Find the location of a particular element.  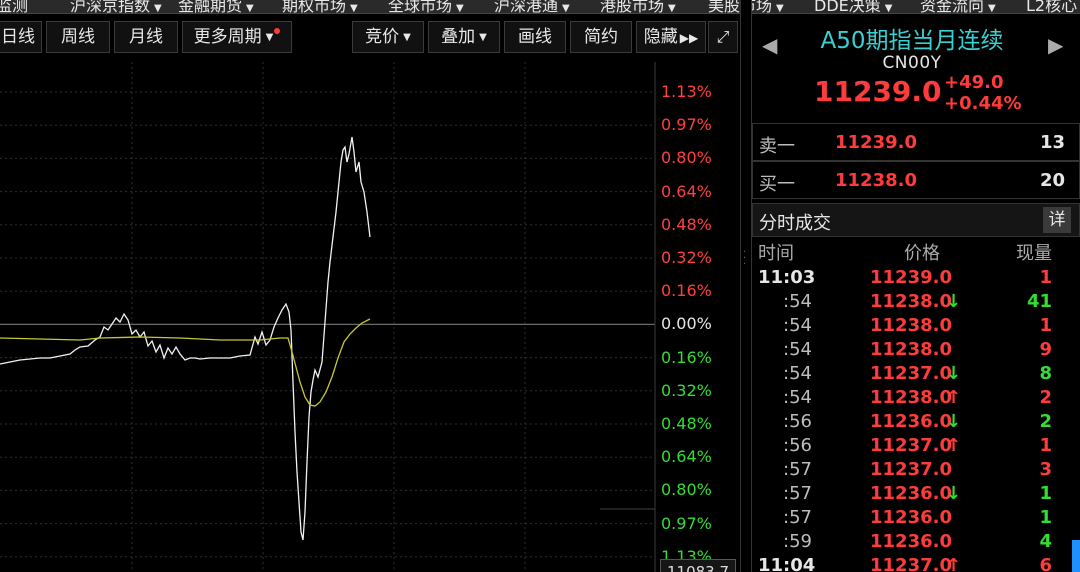

ask-volume: 13 is located at coordinates (1052, 142).